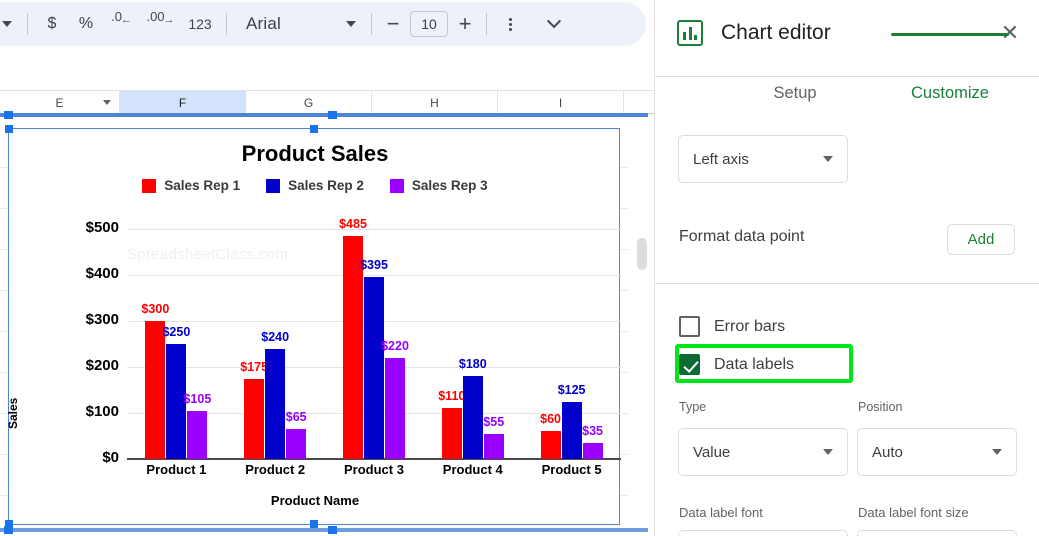 This screenshot has width=1039, height=536. Describe the element at coordinates (296, 417) in the screenshot. I see `data-label: $65` at that location.